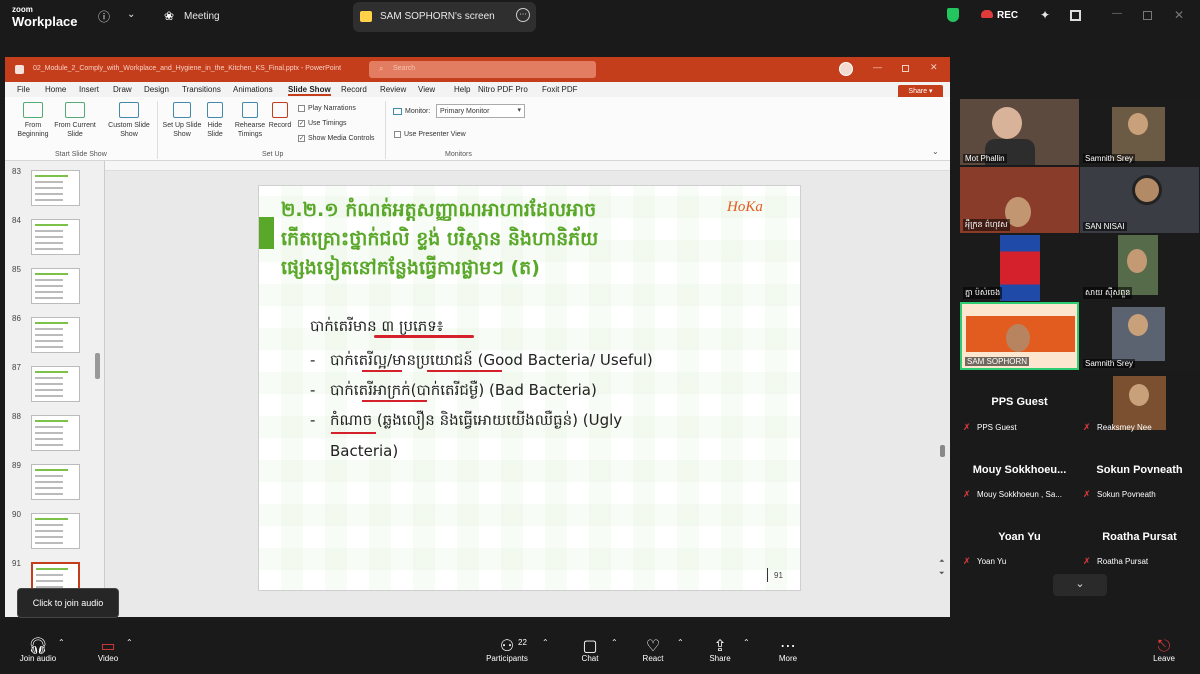  What do you see at coordinates (877, 67) in the screenshot?
I see `ppt-minimize-icon: —` at bounding box center [877, 67].